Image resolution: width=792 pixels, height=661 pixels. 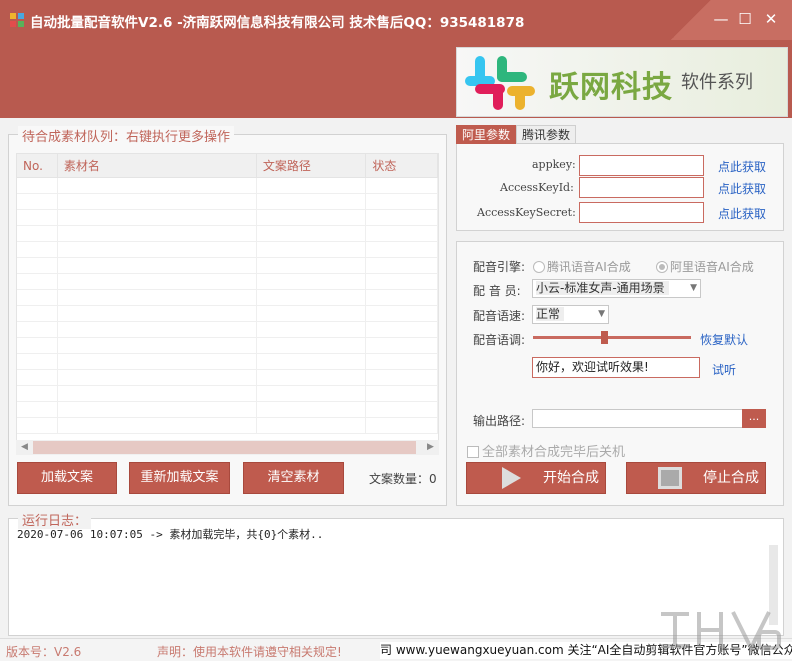 What do you see at coordinates (641, 212) in the screenshot?
I see `access-key-secret-input` at bounding box center [641, 212].